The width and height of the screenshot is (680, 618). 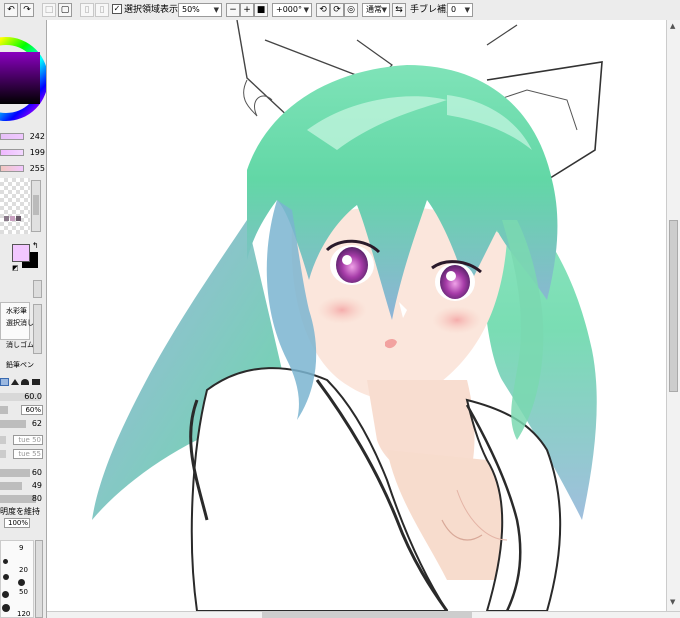 I want to click on tool-pencil-pen: 鉛筆ペン, so click(x=20, y=365).